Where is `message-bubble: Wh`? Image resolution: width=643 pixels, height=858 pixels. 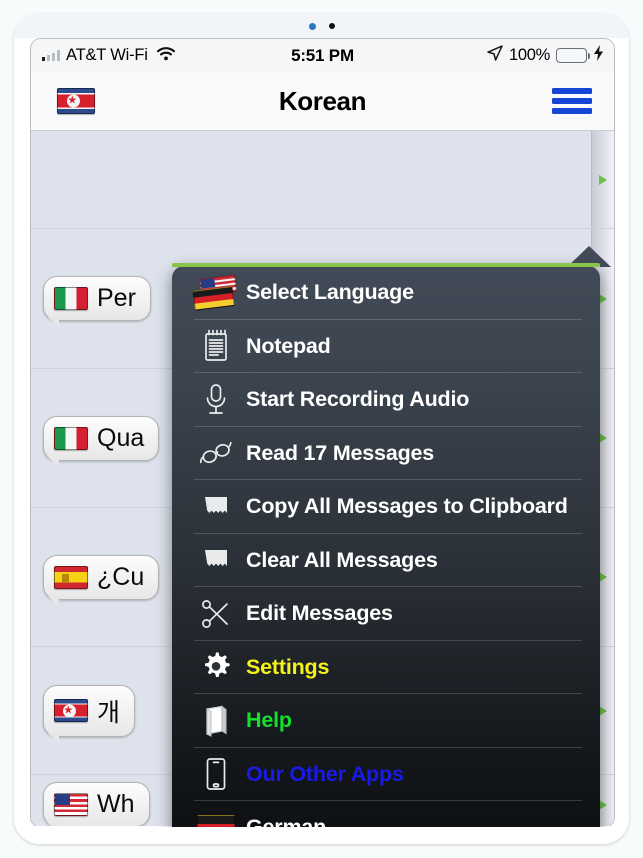
message-bubble: Wh is located at coordinates (96, 804).